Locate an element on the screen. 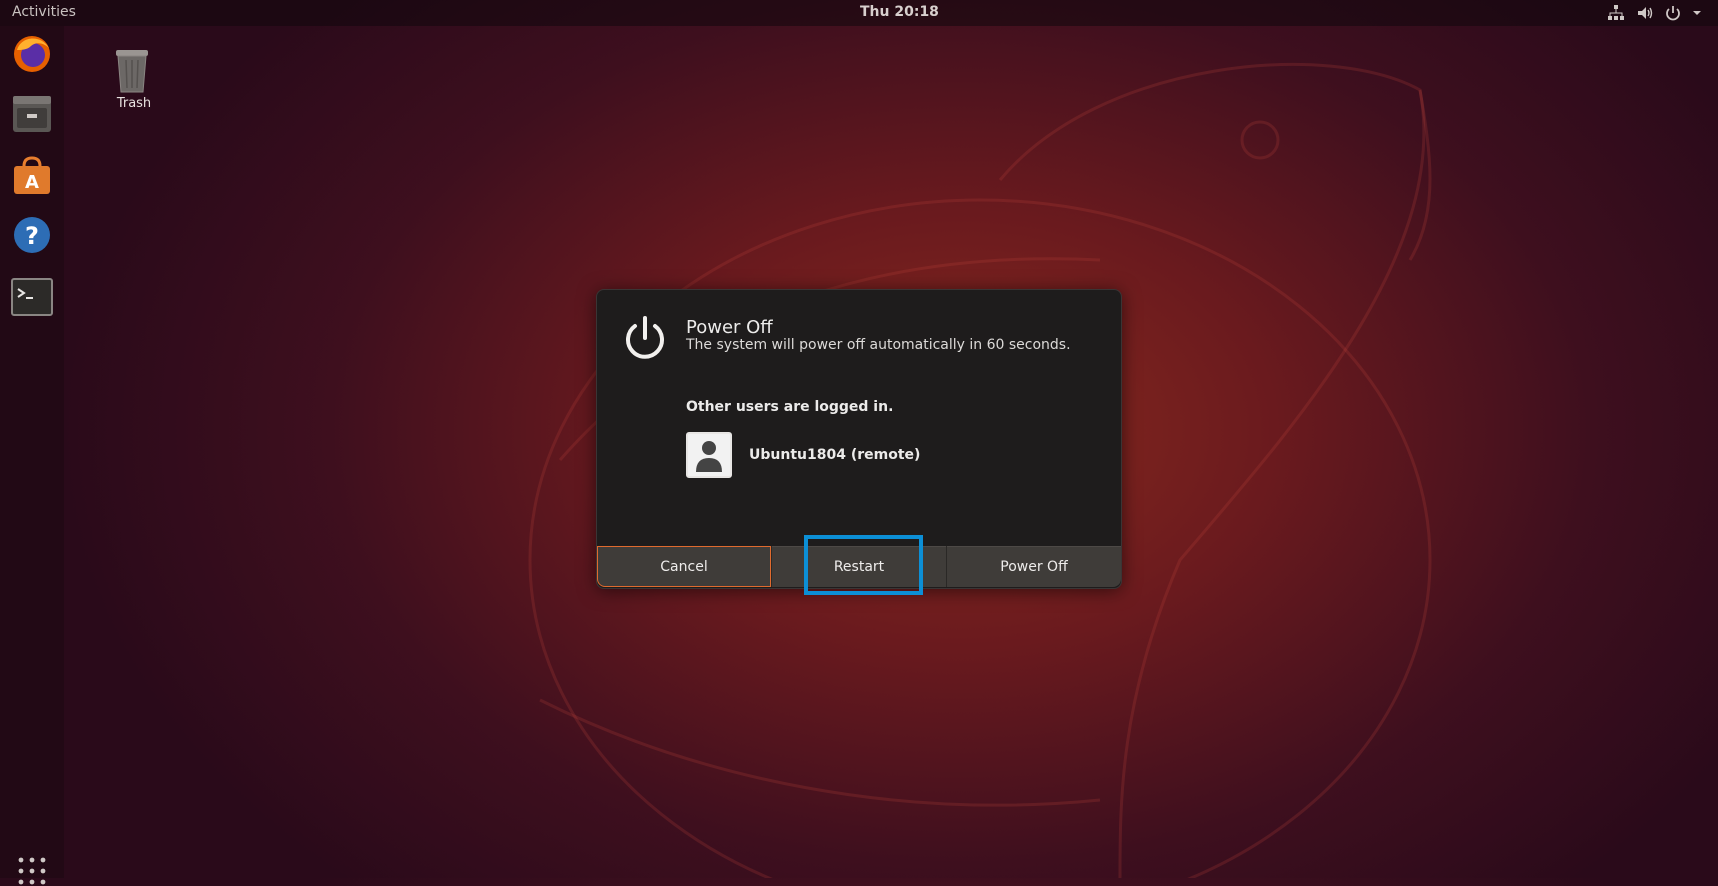 This screenshot has width=1718, height=886. svg-text: A is located at coordinates (32, 182).